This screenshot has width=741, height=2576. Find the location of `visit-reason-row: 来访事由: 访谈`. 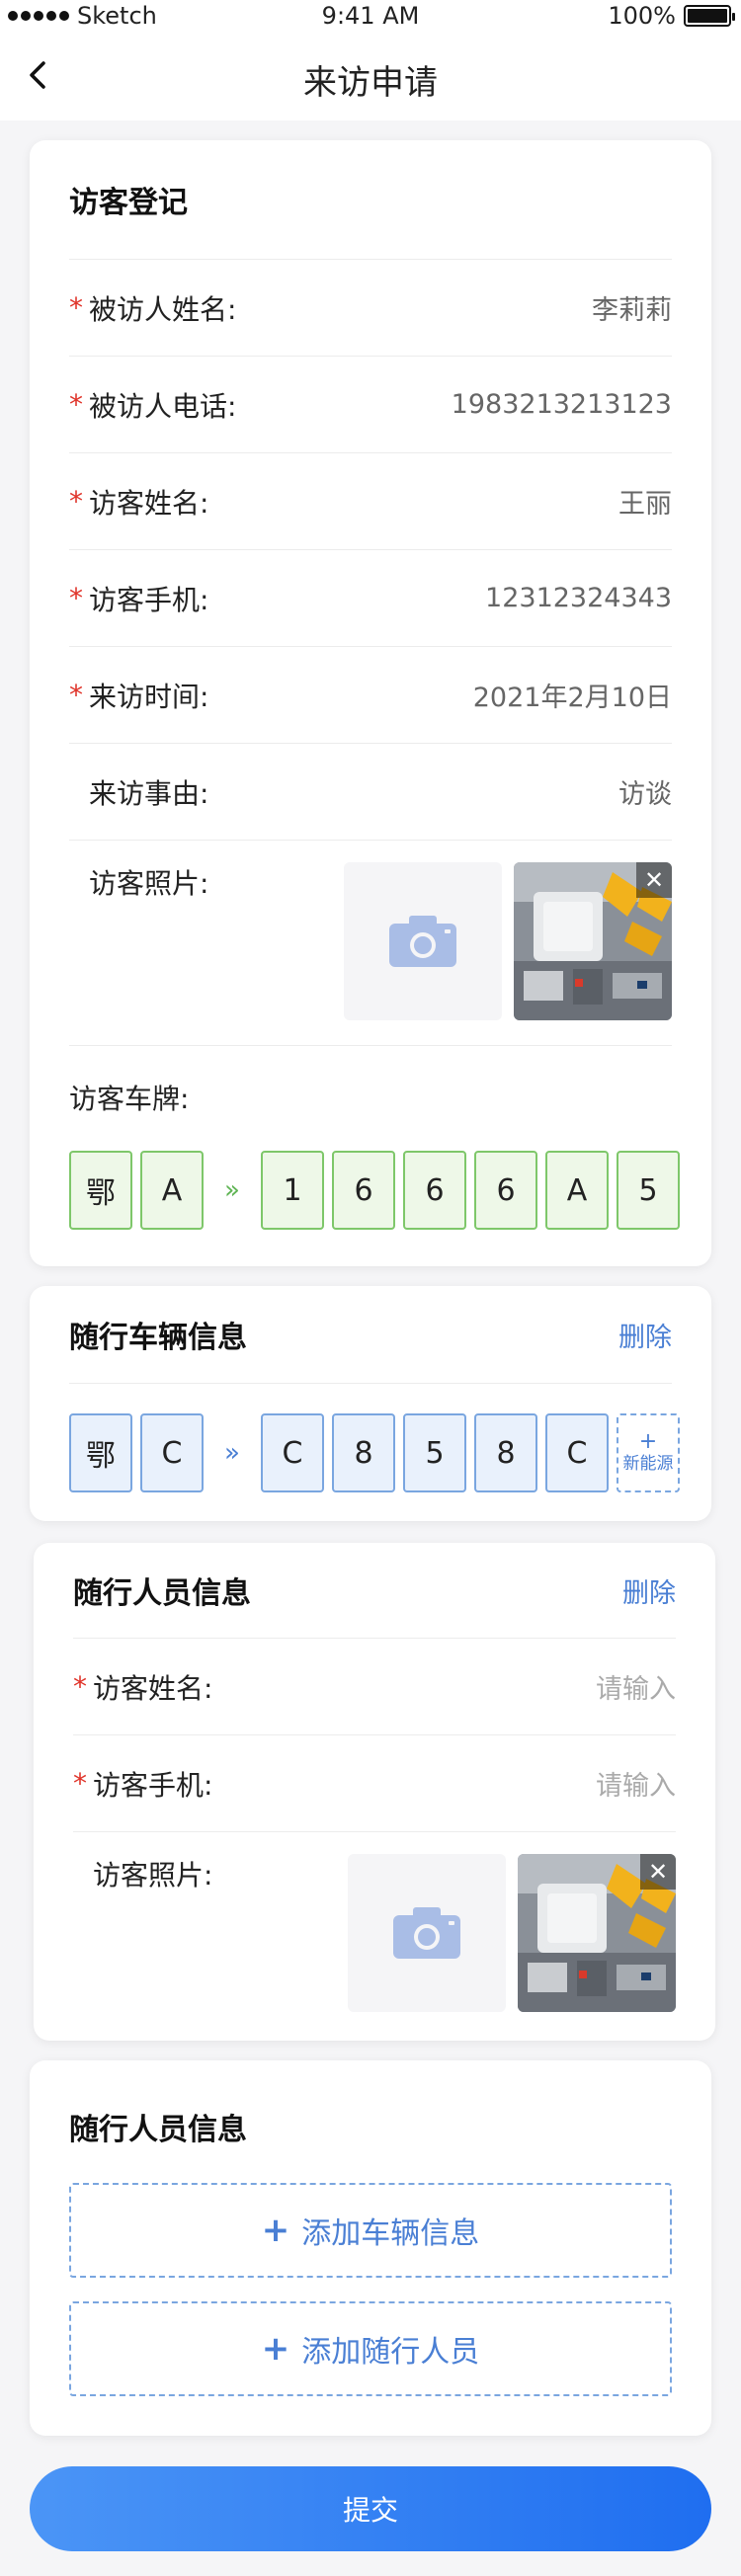

visit-reason-row: 来访事由: 访谈 is located at coordinates (370, 791).